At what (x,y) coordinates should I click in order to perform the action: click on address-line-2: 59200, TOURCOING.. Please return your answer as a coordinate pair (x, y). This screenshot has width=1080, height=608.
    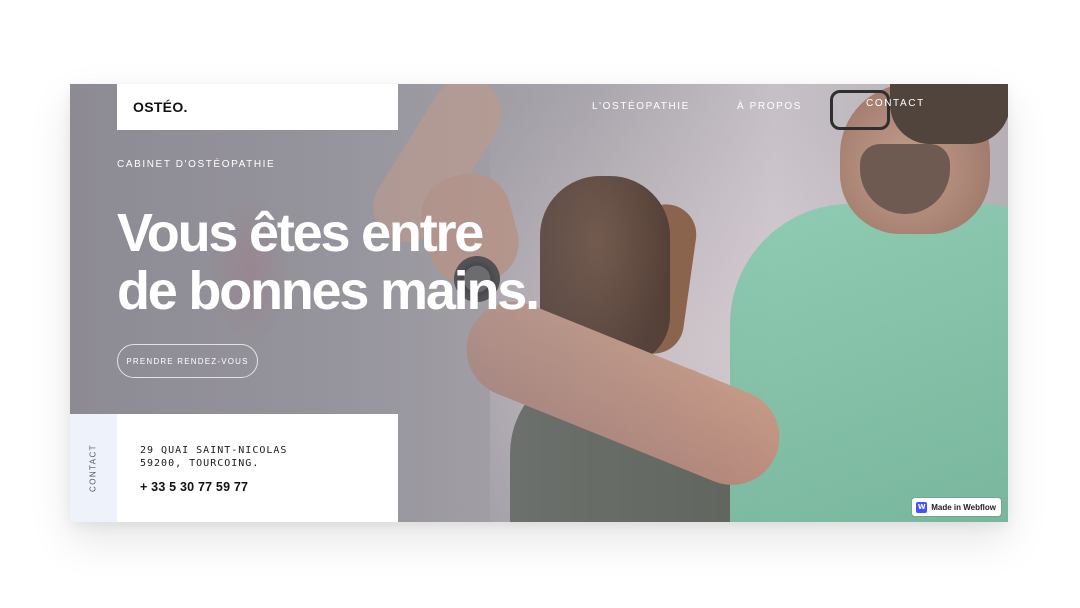
    Looking at the image, I should click on (200, 463).